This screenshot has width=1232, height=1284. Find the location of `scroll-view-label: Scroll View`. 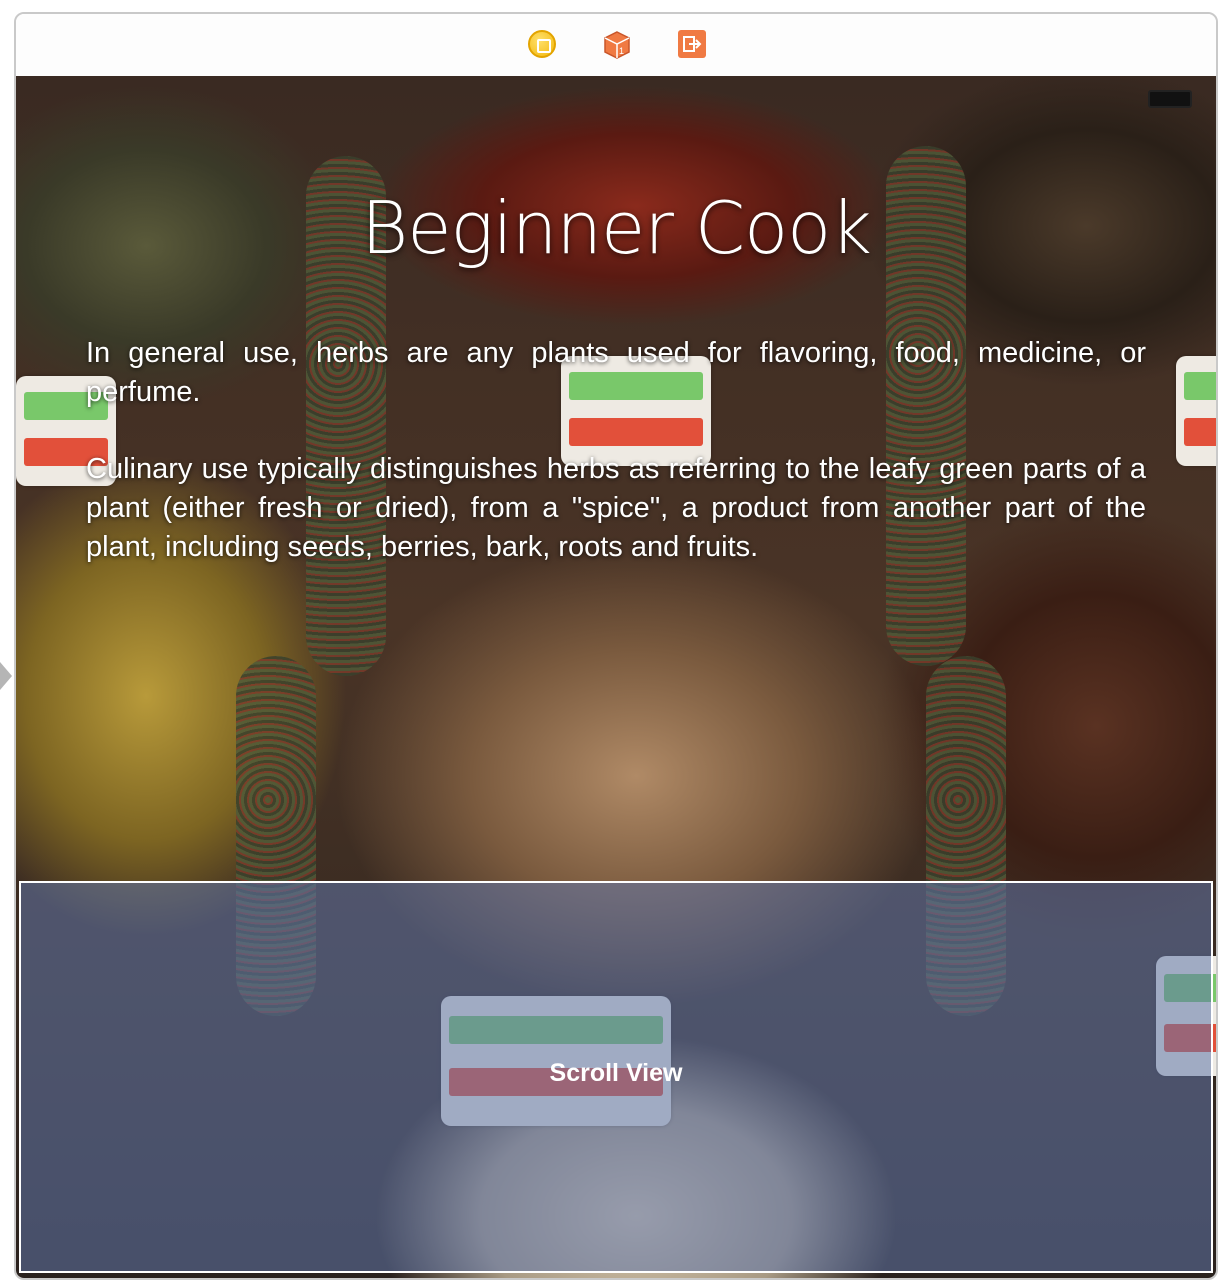

scroll-view-label: Scroll View is located at coordinates (616, 1073).